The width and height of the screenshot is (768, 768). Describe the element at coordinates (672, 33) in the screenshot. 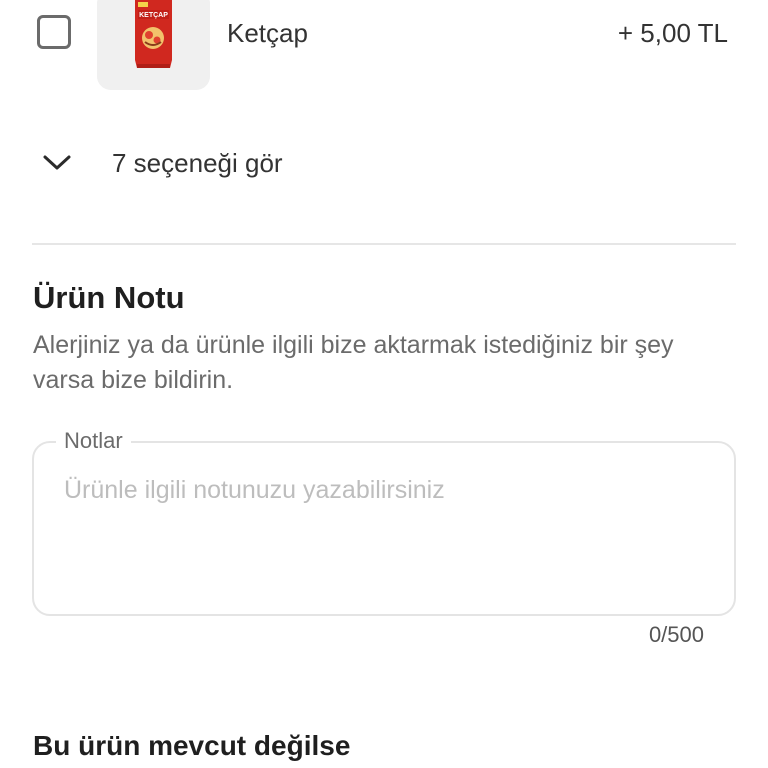

I see `option-price: + 5,00 TL` at that location.